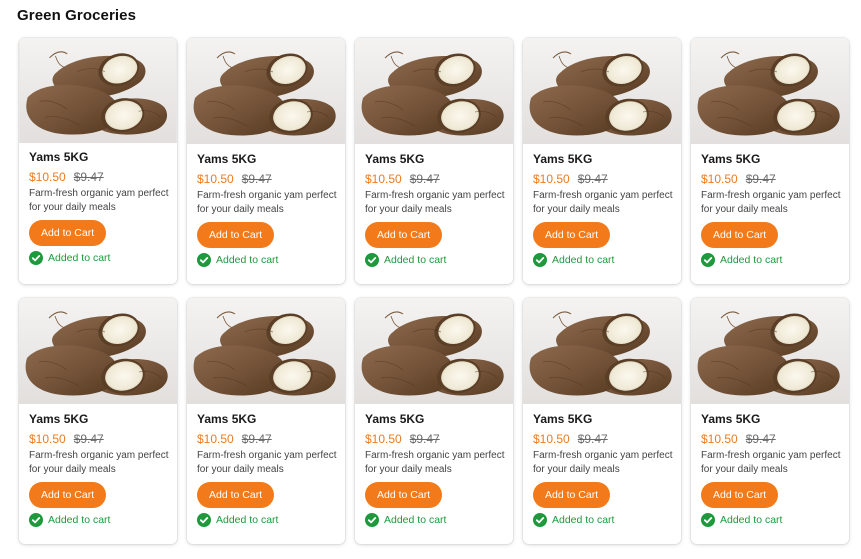 The image size is (861, 559). What do you see at coordinates (77, 15) in the screenshot?
I see `section-title: Green Groceries` at bounding box center [77, 15].